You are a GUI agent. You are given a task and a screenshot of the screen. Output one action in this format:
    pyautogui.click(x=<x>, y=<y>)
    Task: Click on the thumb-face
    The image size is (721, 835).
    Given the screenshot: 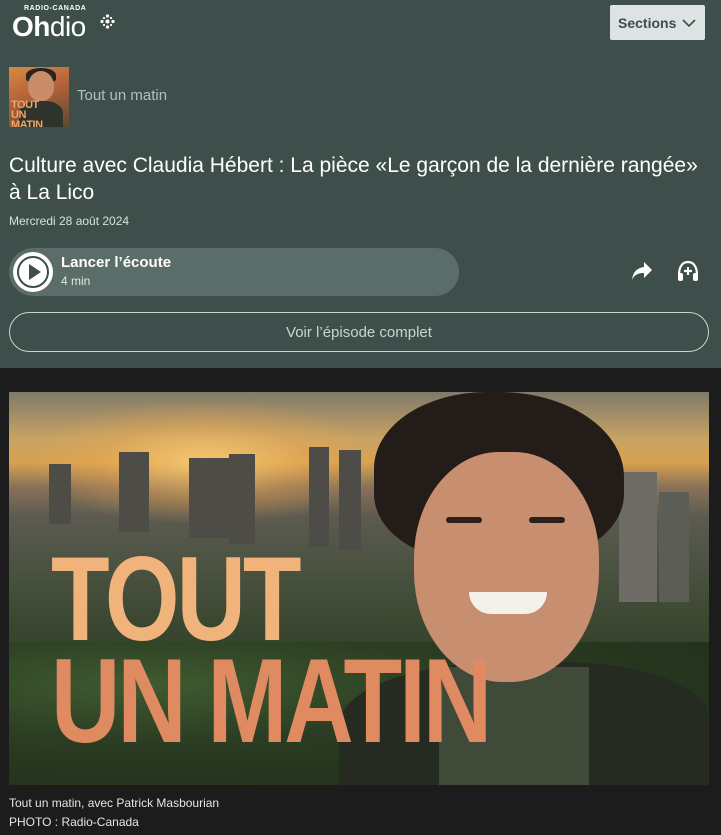 What is the action you would take?
    pyautogui.click(x=41, y=86)
    